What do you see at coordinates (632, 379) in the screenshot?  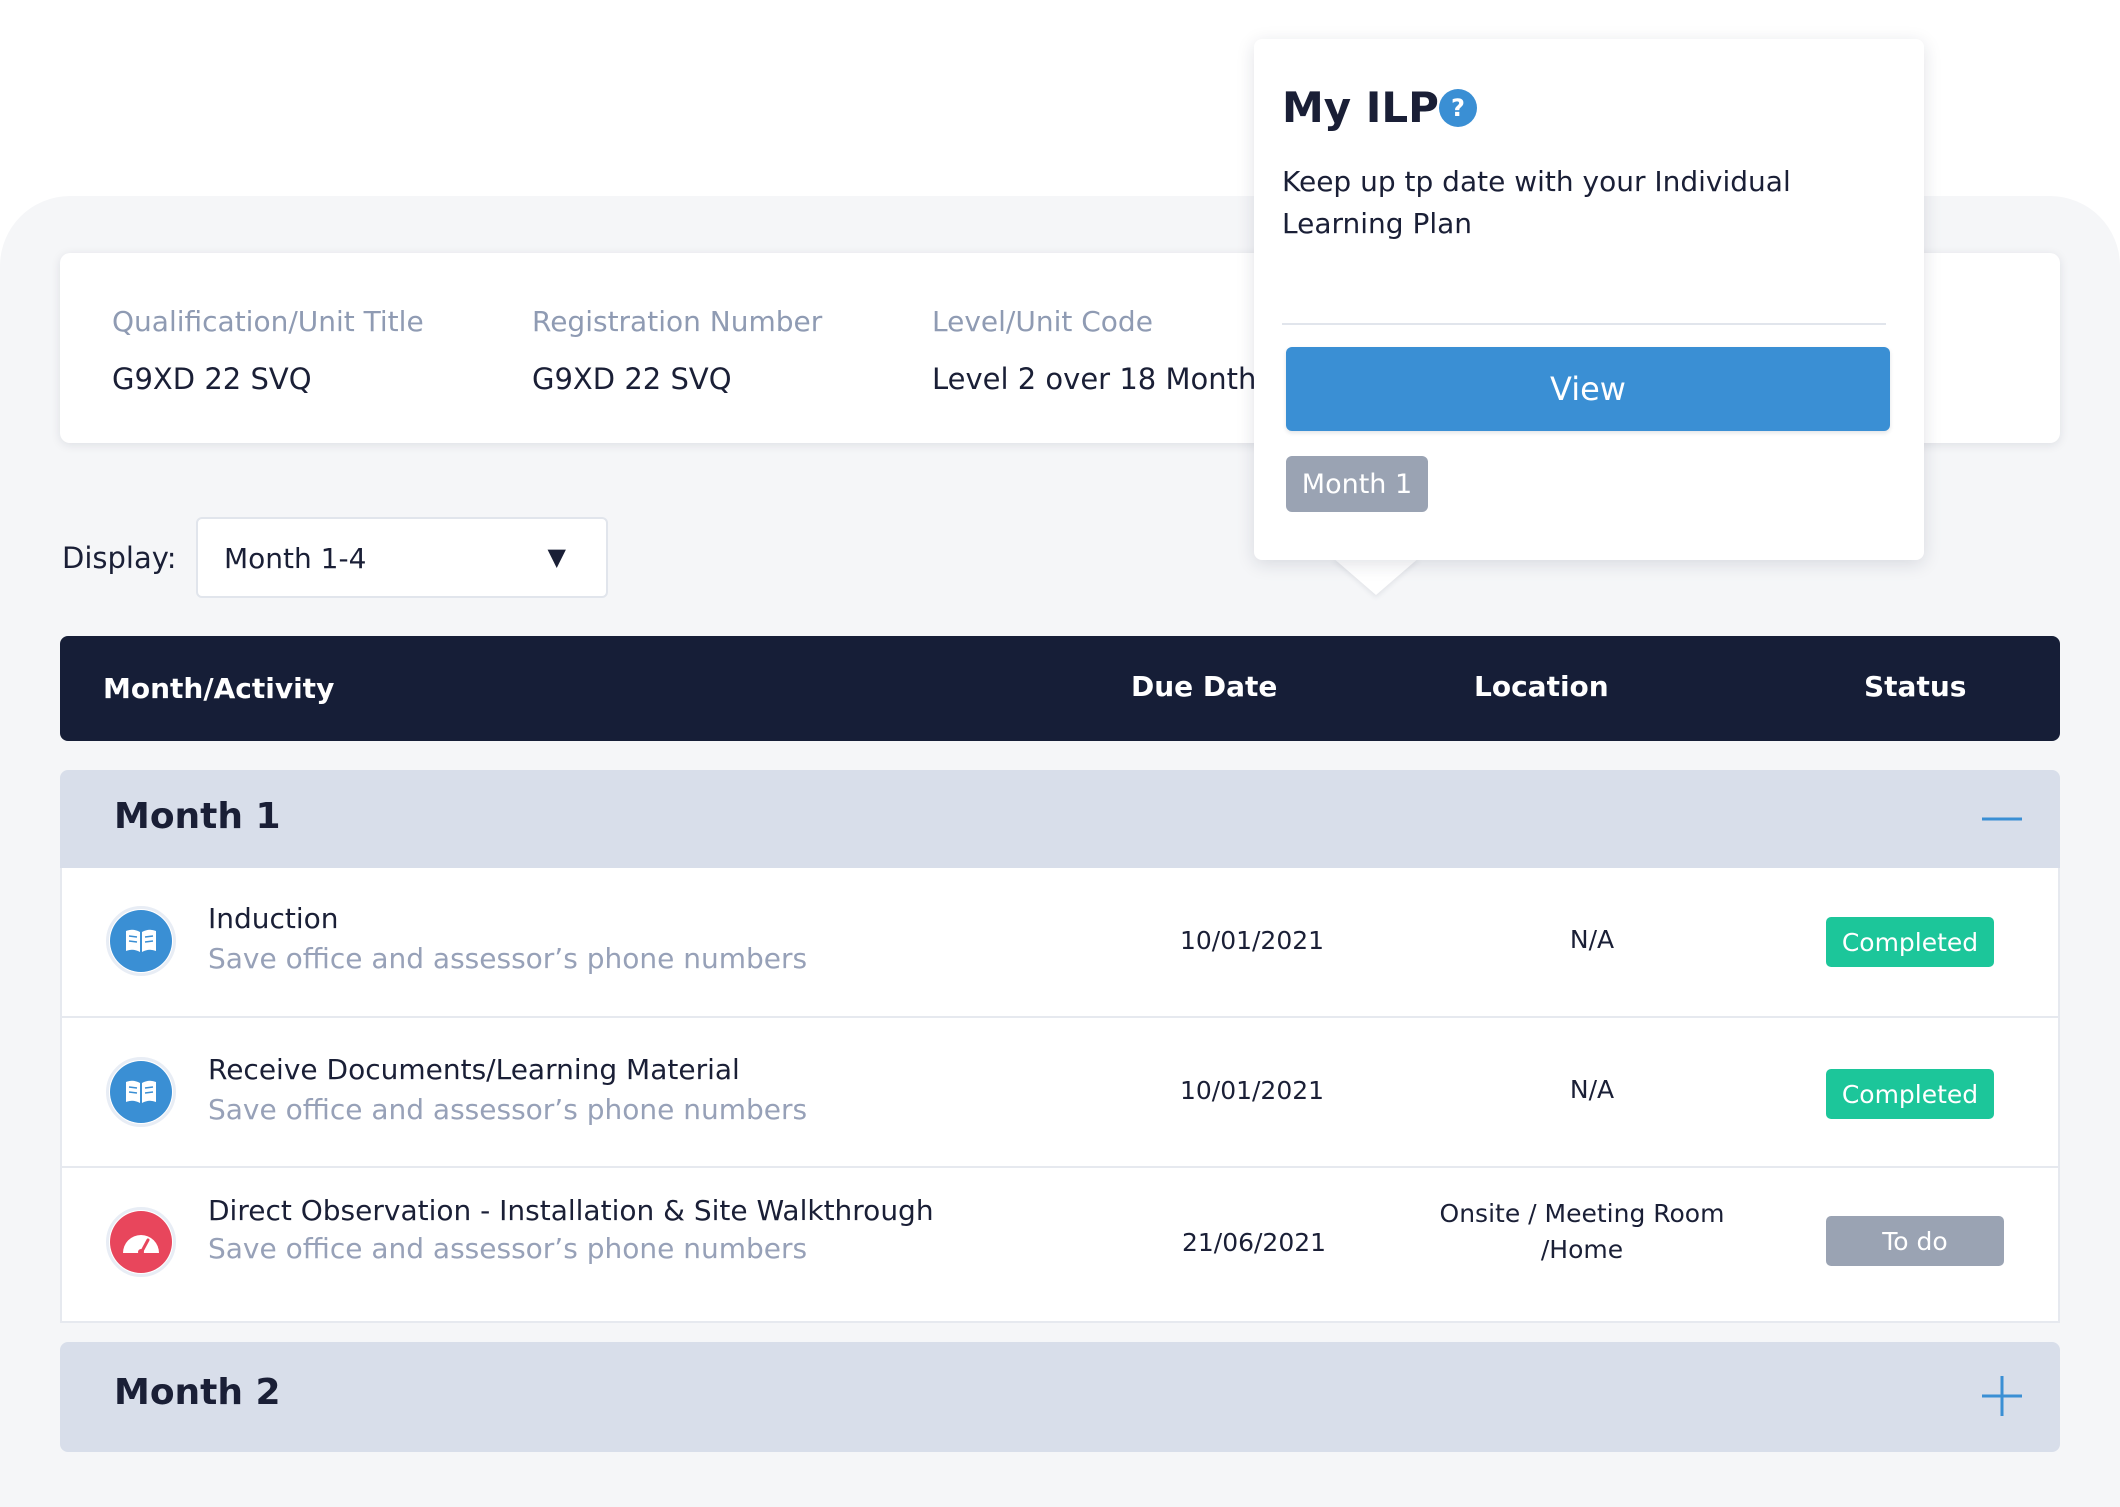 I see `registration-number-value: G9XD 22 SVQ` at bounding box center [632, 379].